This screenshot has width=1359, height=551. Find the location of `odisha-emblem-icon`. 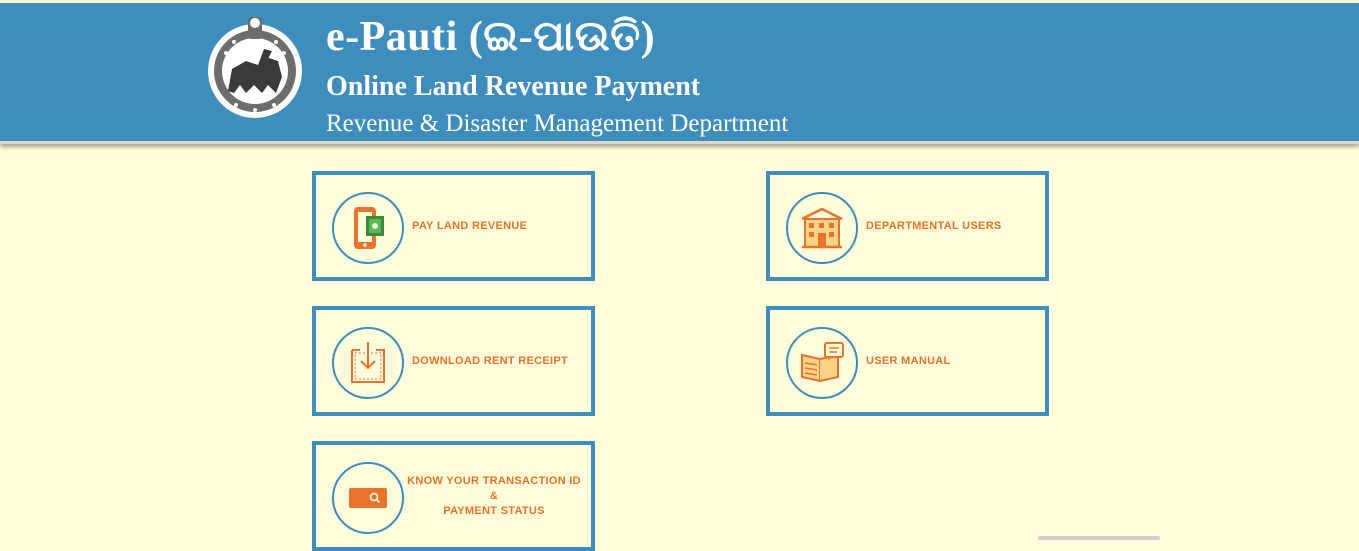

odisha-emblem-icon is located at coordinates (255, 69).